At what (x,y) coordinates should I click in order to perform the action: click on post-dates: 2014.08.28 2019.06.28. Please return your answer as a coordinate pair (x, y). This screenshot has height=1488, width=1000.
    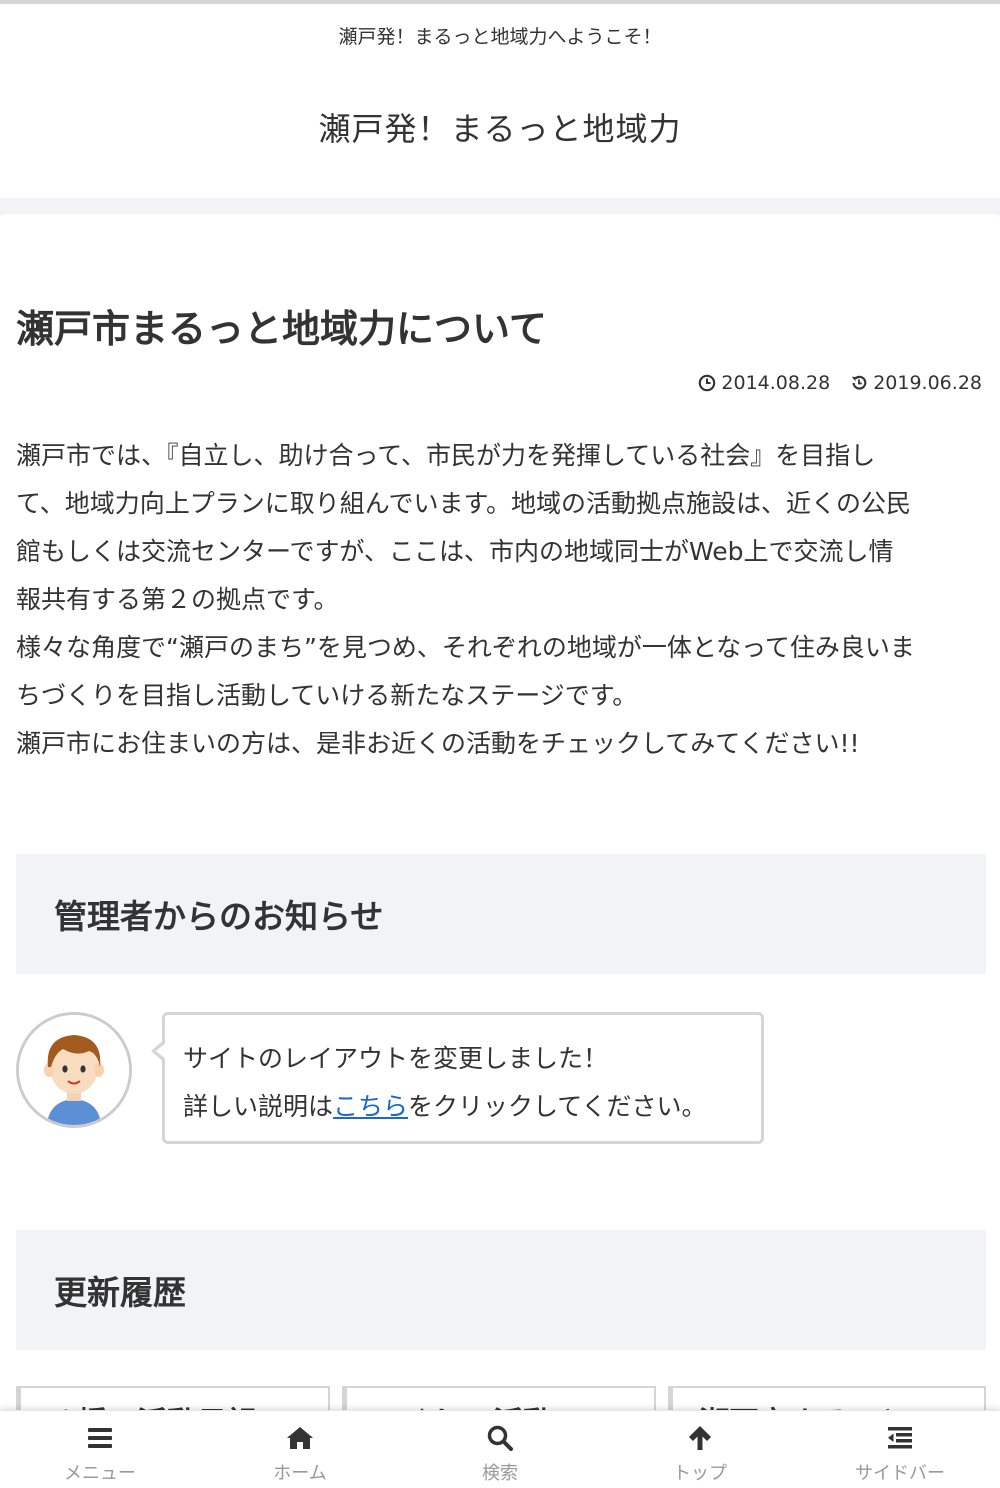
    Looking at the image, I should click on (833, 383).